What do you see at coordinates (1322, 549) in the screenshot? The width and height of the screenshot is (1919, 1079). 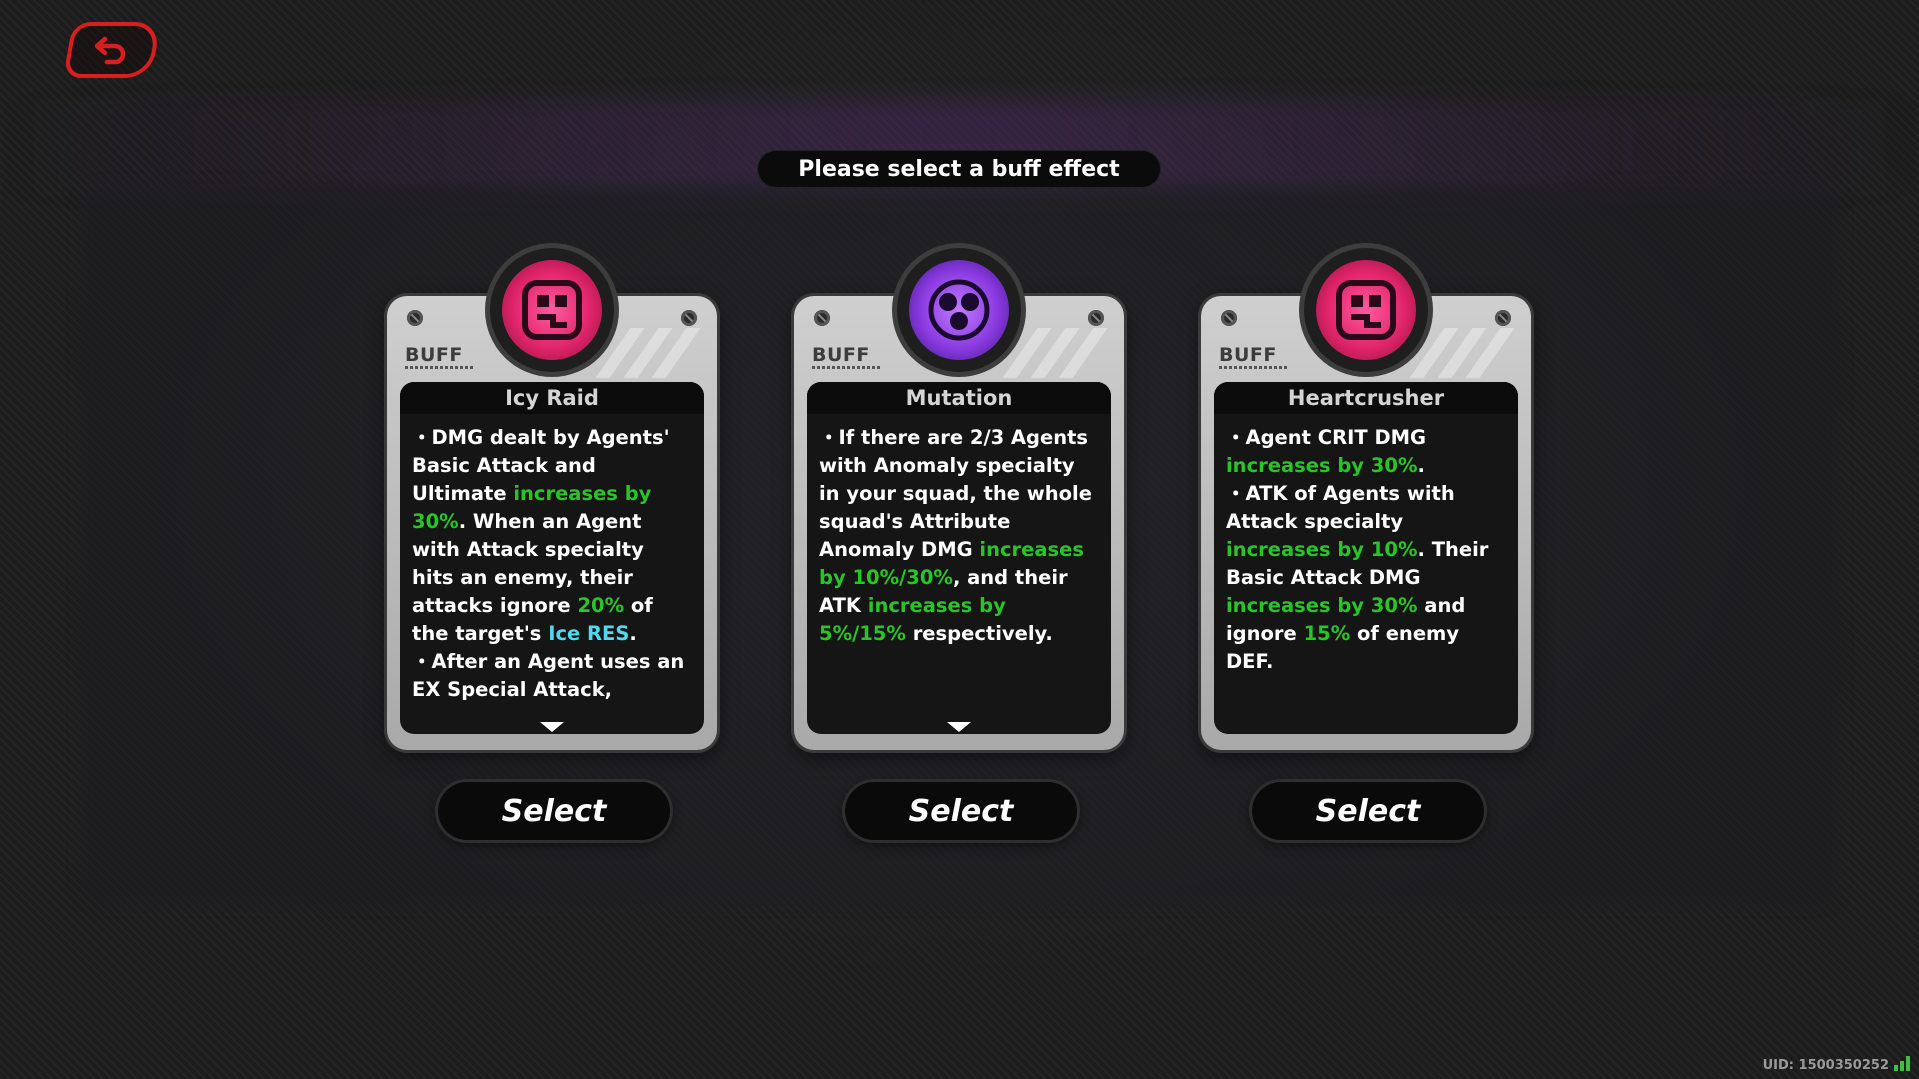 I see `highlight-text: increases by 10%` at bounding box center [1322, 549].